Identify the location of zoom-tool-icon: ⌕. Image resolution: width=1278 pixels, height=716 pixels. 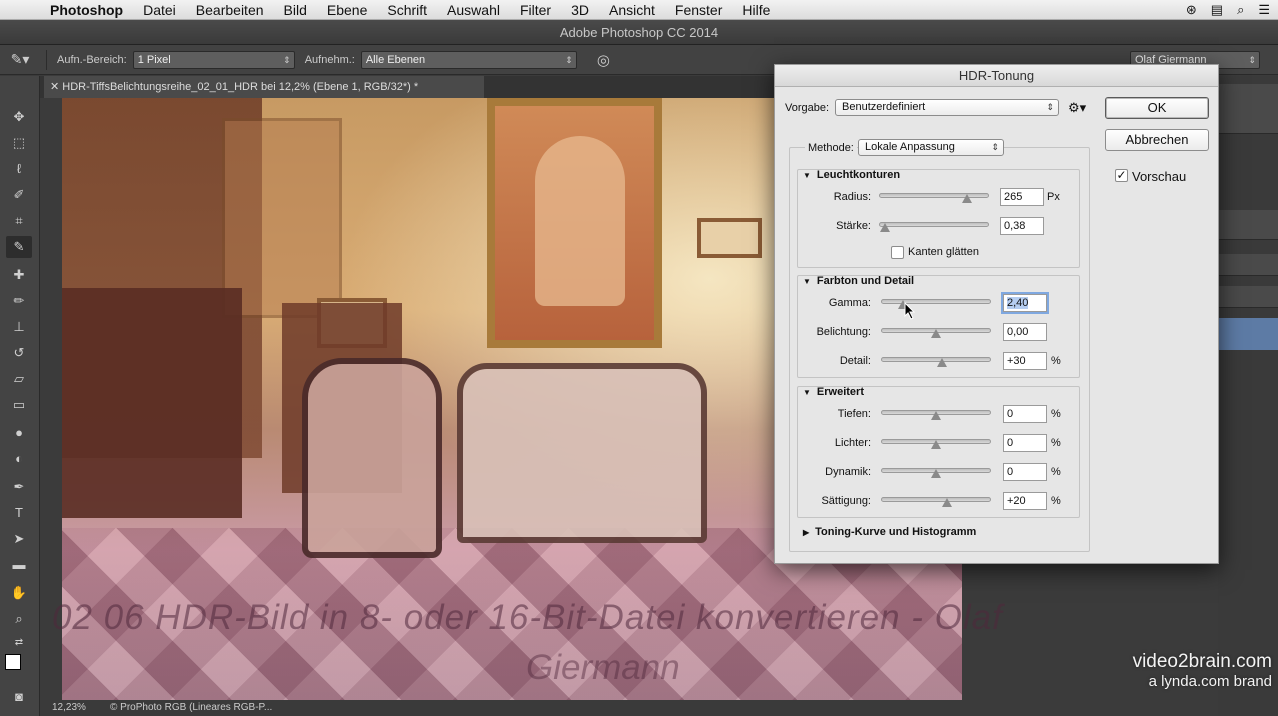
(19, 619).